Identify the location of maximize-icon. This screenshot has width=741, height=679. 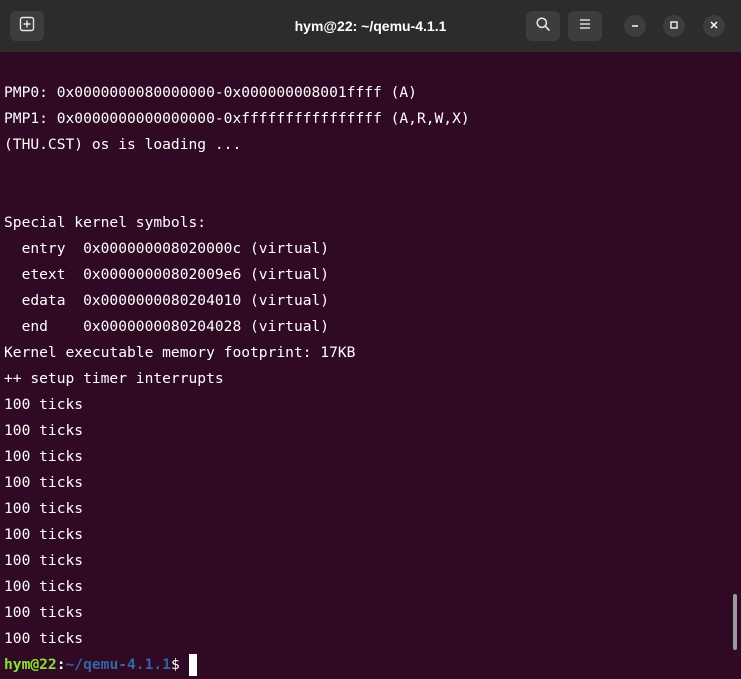
(674, 26).